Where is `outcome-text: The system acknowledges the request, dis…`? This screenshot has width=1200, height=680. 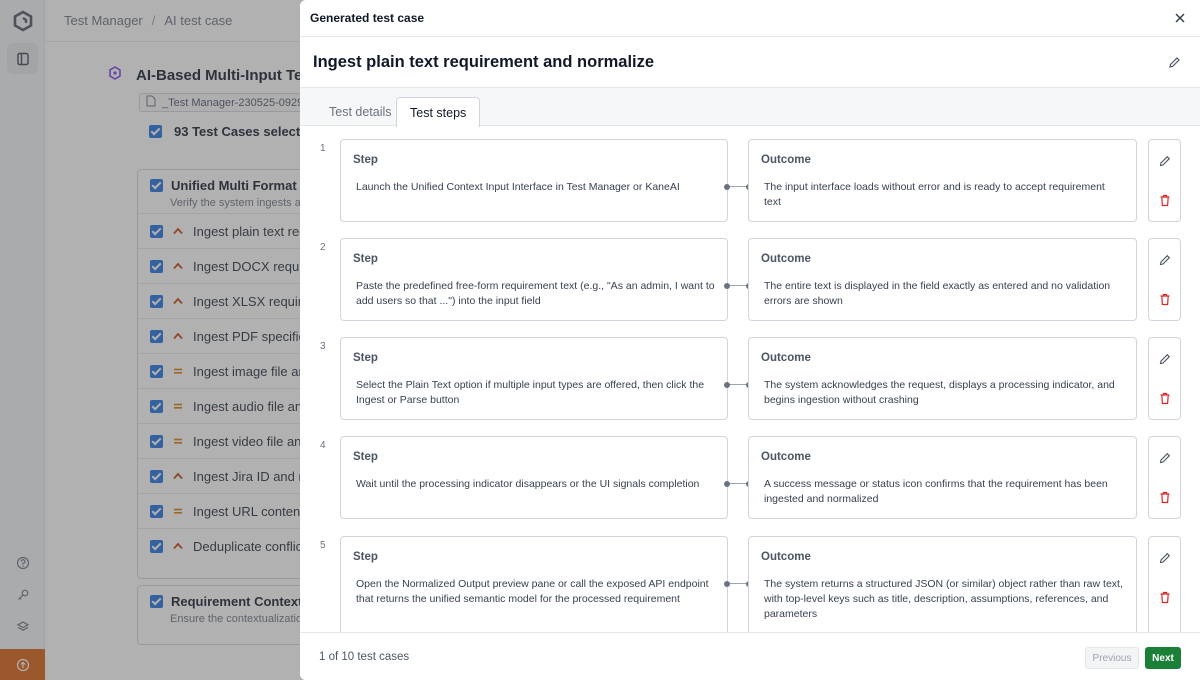
outcome-text: The system acknowledges the request, dis… is located at coordinates (939, 392).